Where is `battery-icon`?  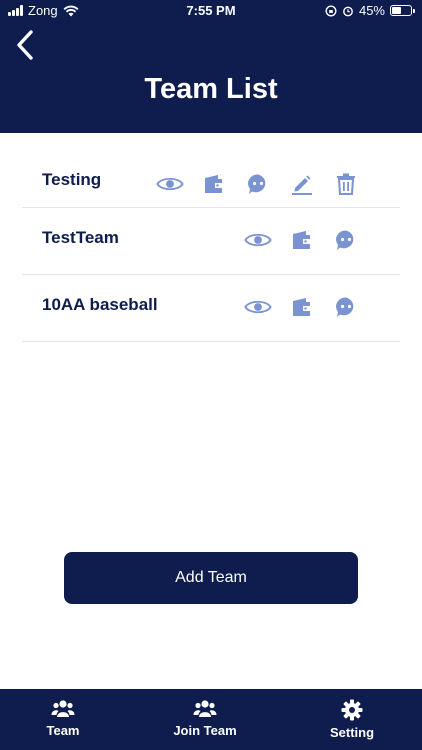
battery-icon is located at coordinates (402, 10).